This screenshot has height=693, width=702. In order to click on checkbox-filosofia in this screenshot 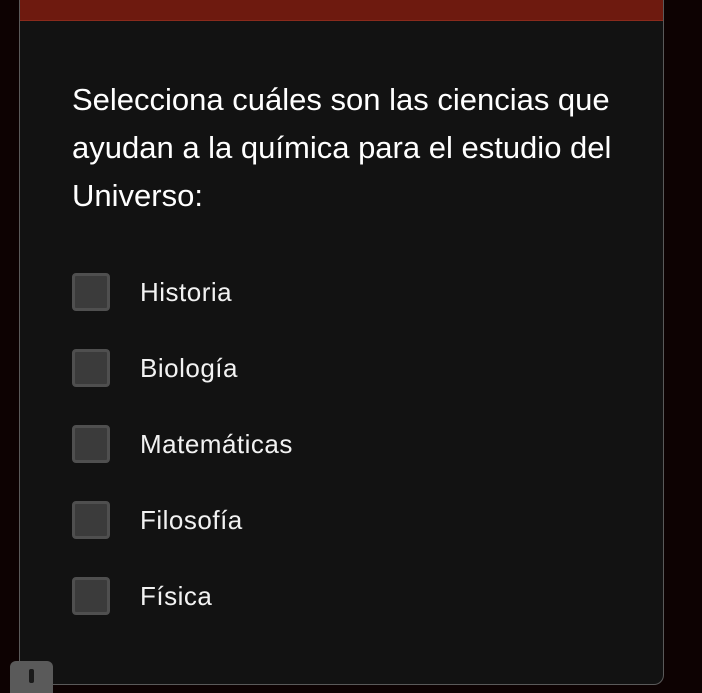, I will do `click(91, 520)`.